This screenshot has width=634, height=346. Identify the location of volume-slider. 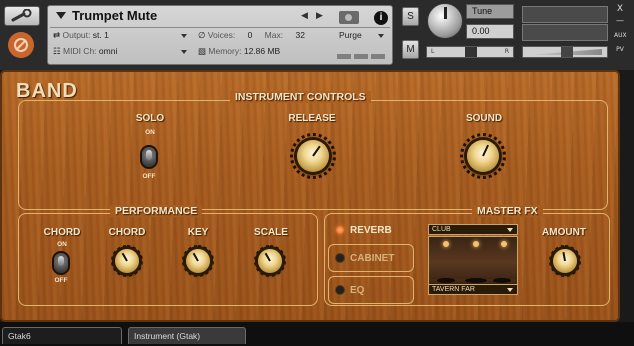
(565, 52).